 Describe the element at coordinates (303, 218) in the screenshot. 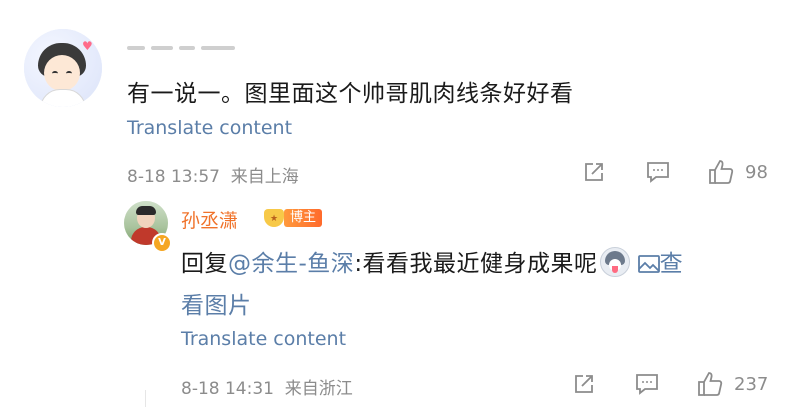

I see `badge-label: 博主` at that location.